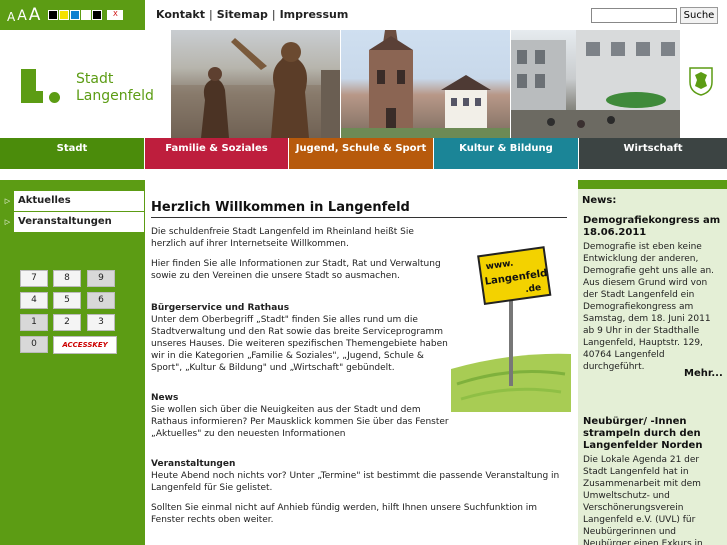 This screenshot has width=727, height=545. I want to click on contrast-switcher: X, so click(86, 15).